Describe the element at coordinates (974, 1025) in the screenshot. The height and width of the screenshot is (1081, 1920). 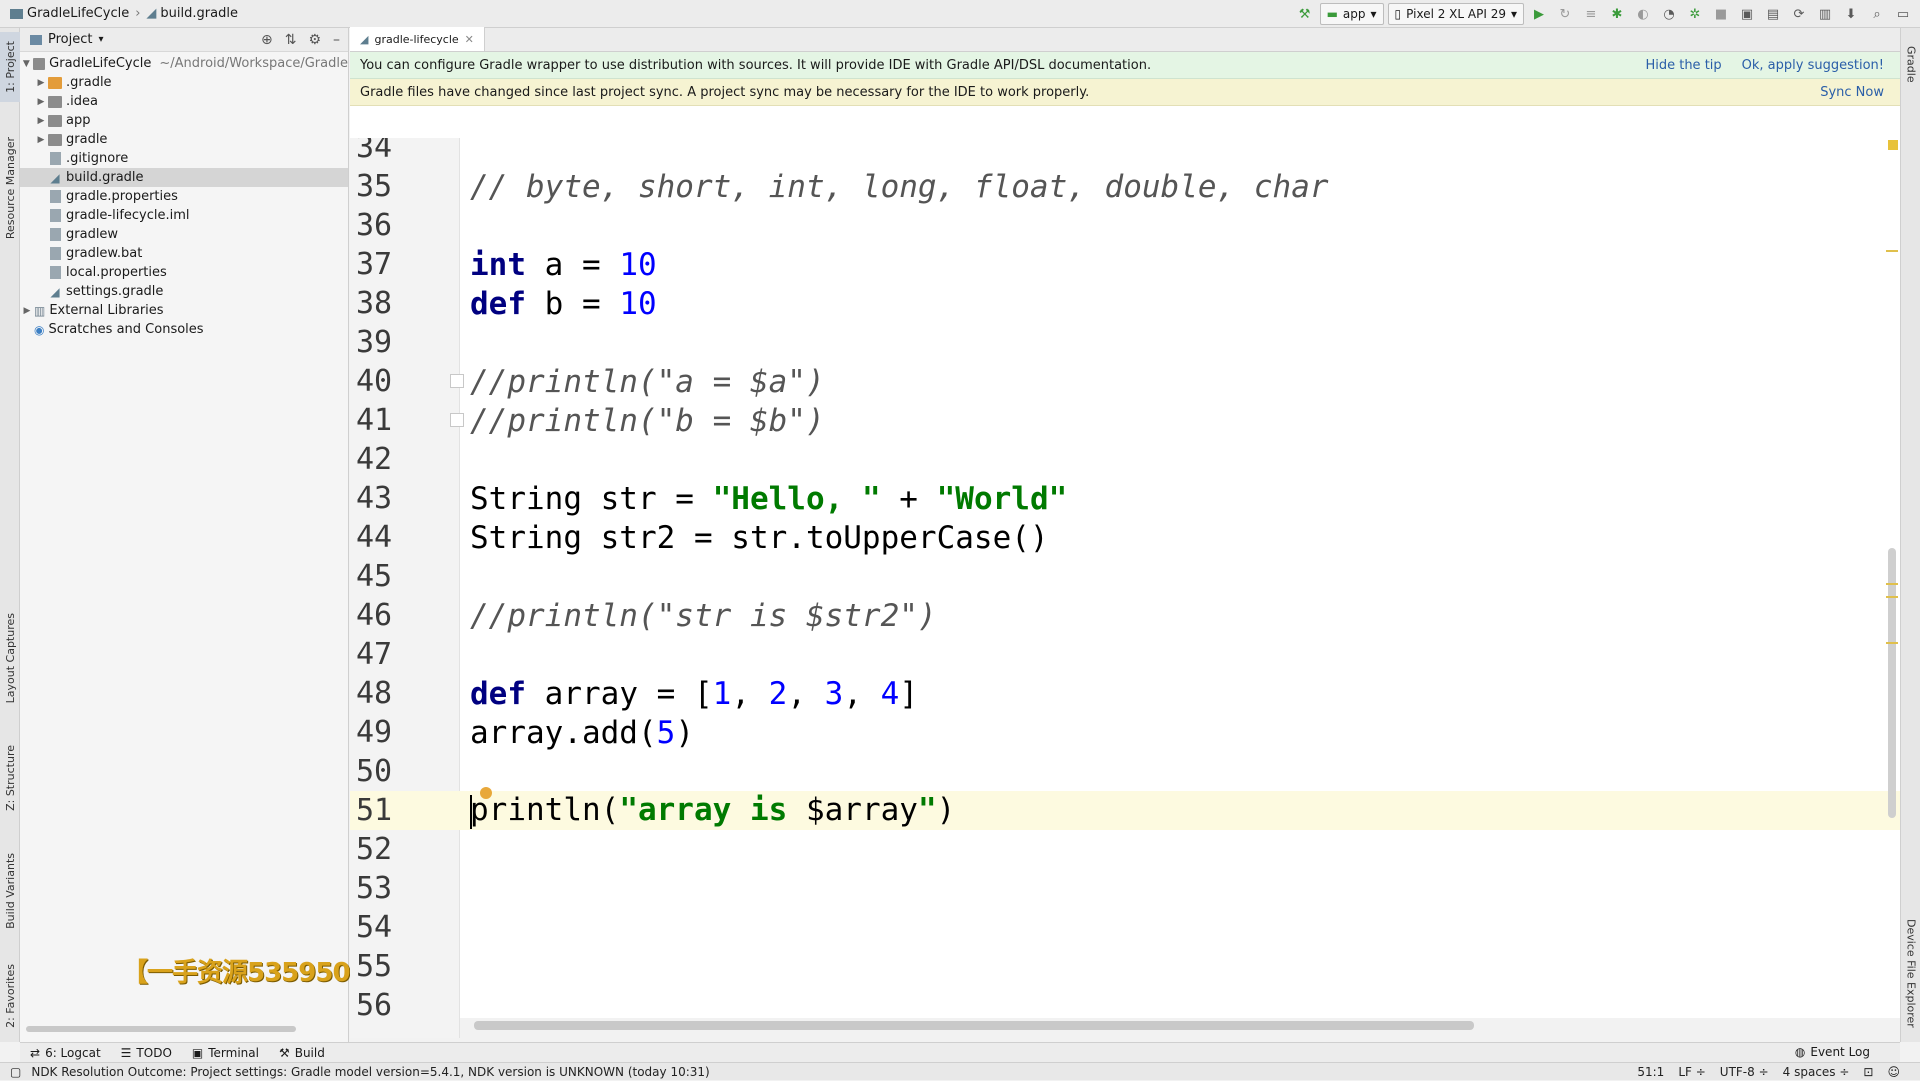
I see `editor-horizontal-scrollbar` at that location.